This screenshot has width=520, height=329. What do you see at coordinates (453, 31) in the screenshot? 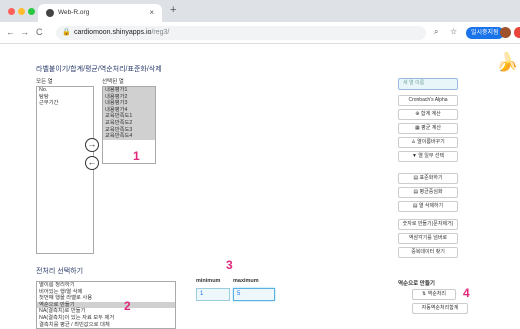
I see `star-icon: ☆` at bounding box center [453, 31].